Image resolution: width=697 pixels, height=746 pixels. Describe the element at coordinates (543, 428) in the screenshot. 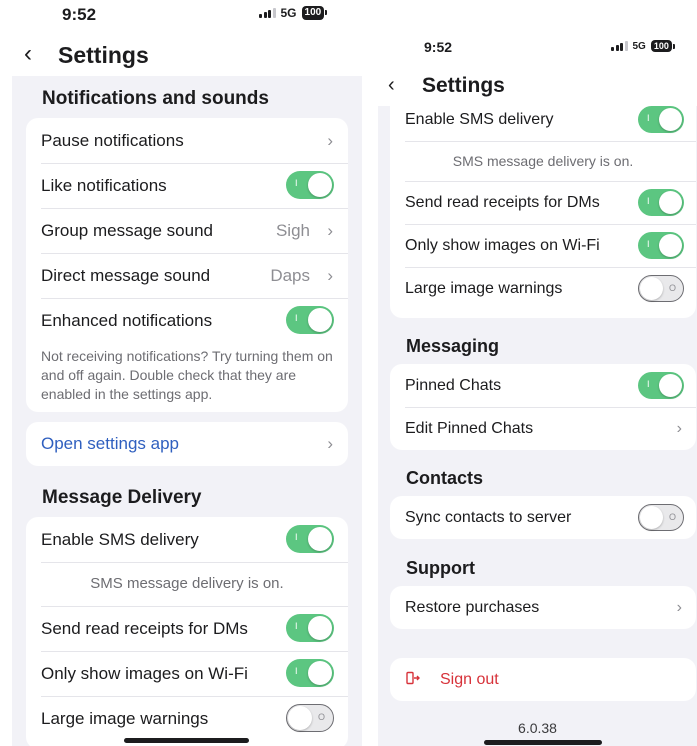

I see `row-edit-pinned-chats: Edit Pinned Chats ›` at that location.